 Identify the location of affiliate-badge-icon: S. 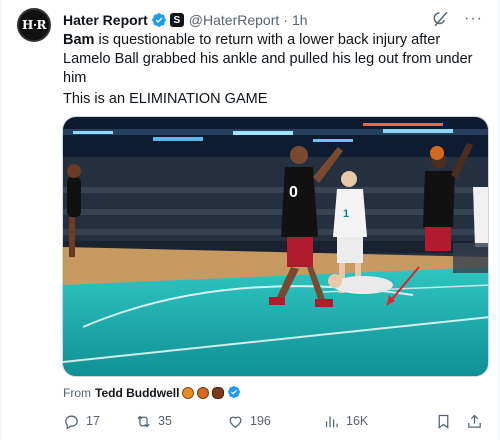
(176, 20).